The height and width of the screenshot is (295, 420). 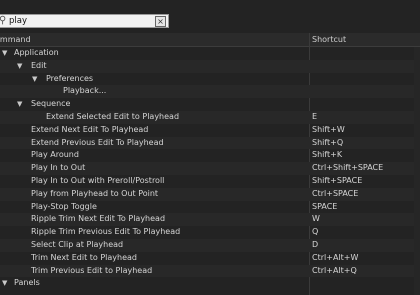 I want to click on command-row: Play-Stop Toggle SPACE, so click(x=210, y=207).